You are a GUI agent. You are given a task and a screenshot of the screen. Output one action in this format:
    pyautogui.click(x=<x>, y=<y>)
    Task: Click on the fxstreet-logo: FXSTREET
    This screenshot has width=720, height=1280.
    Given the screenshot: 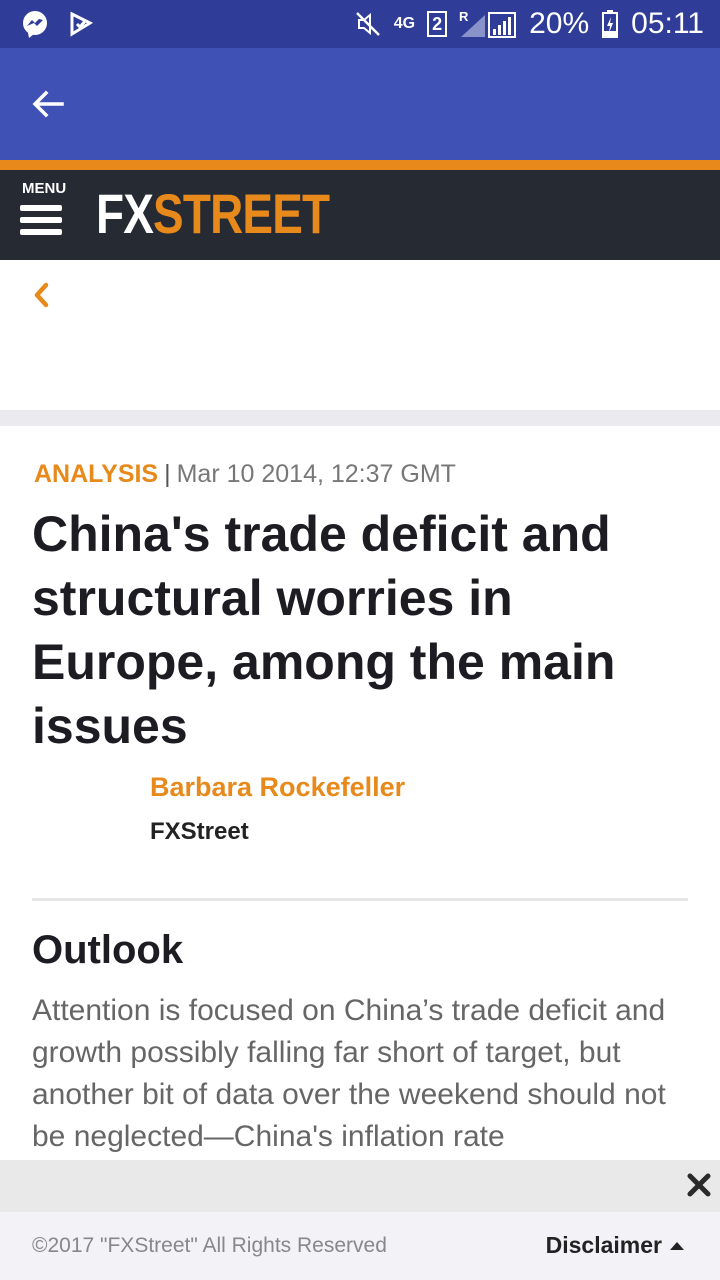 What is the action you would take?
    pyautogui.click(x=213, y=213)
    